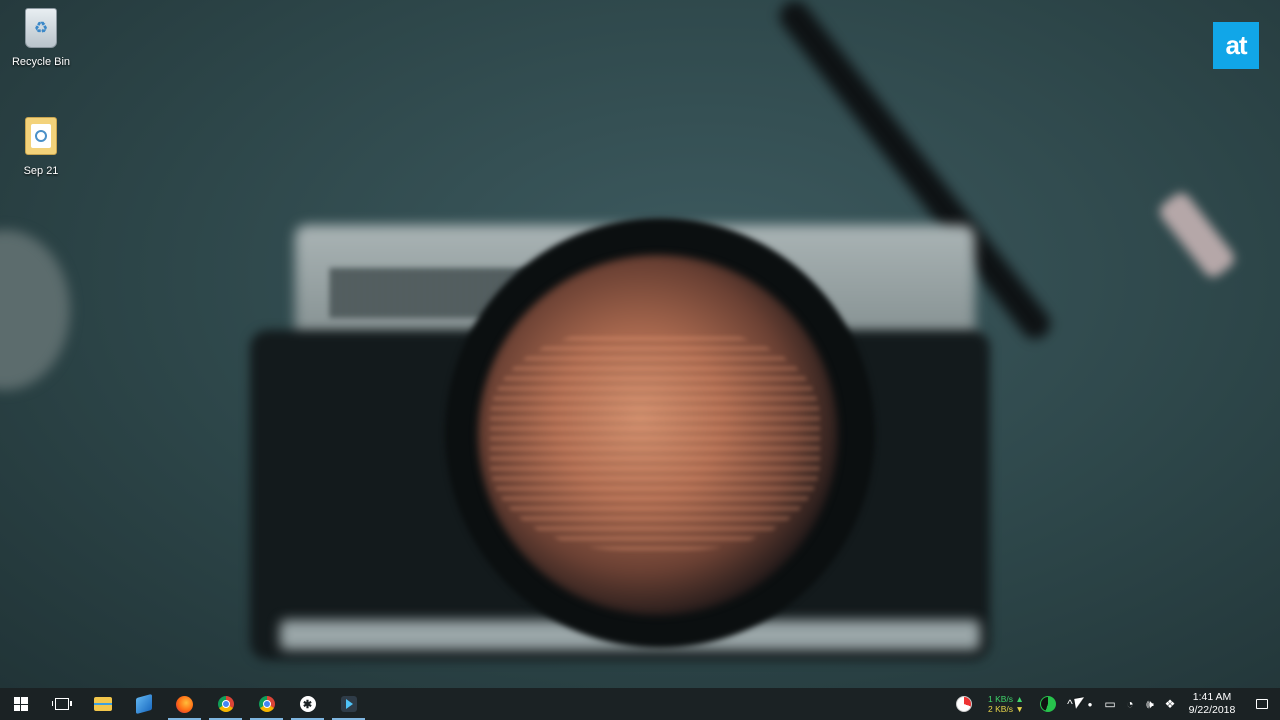  I want to click on clock-date: 9/22/2018, so click(1212, 710).